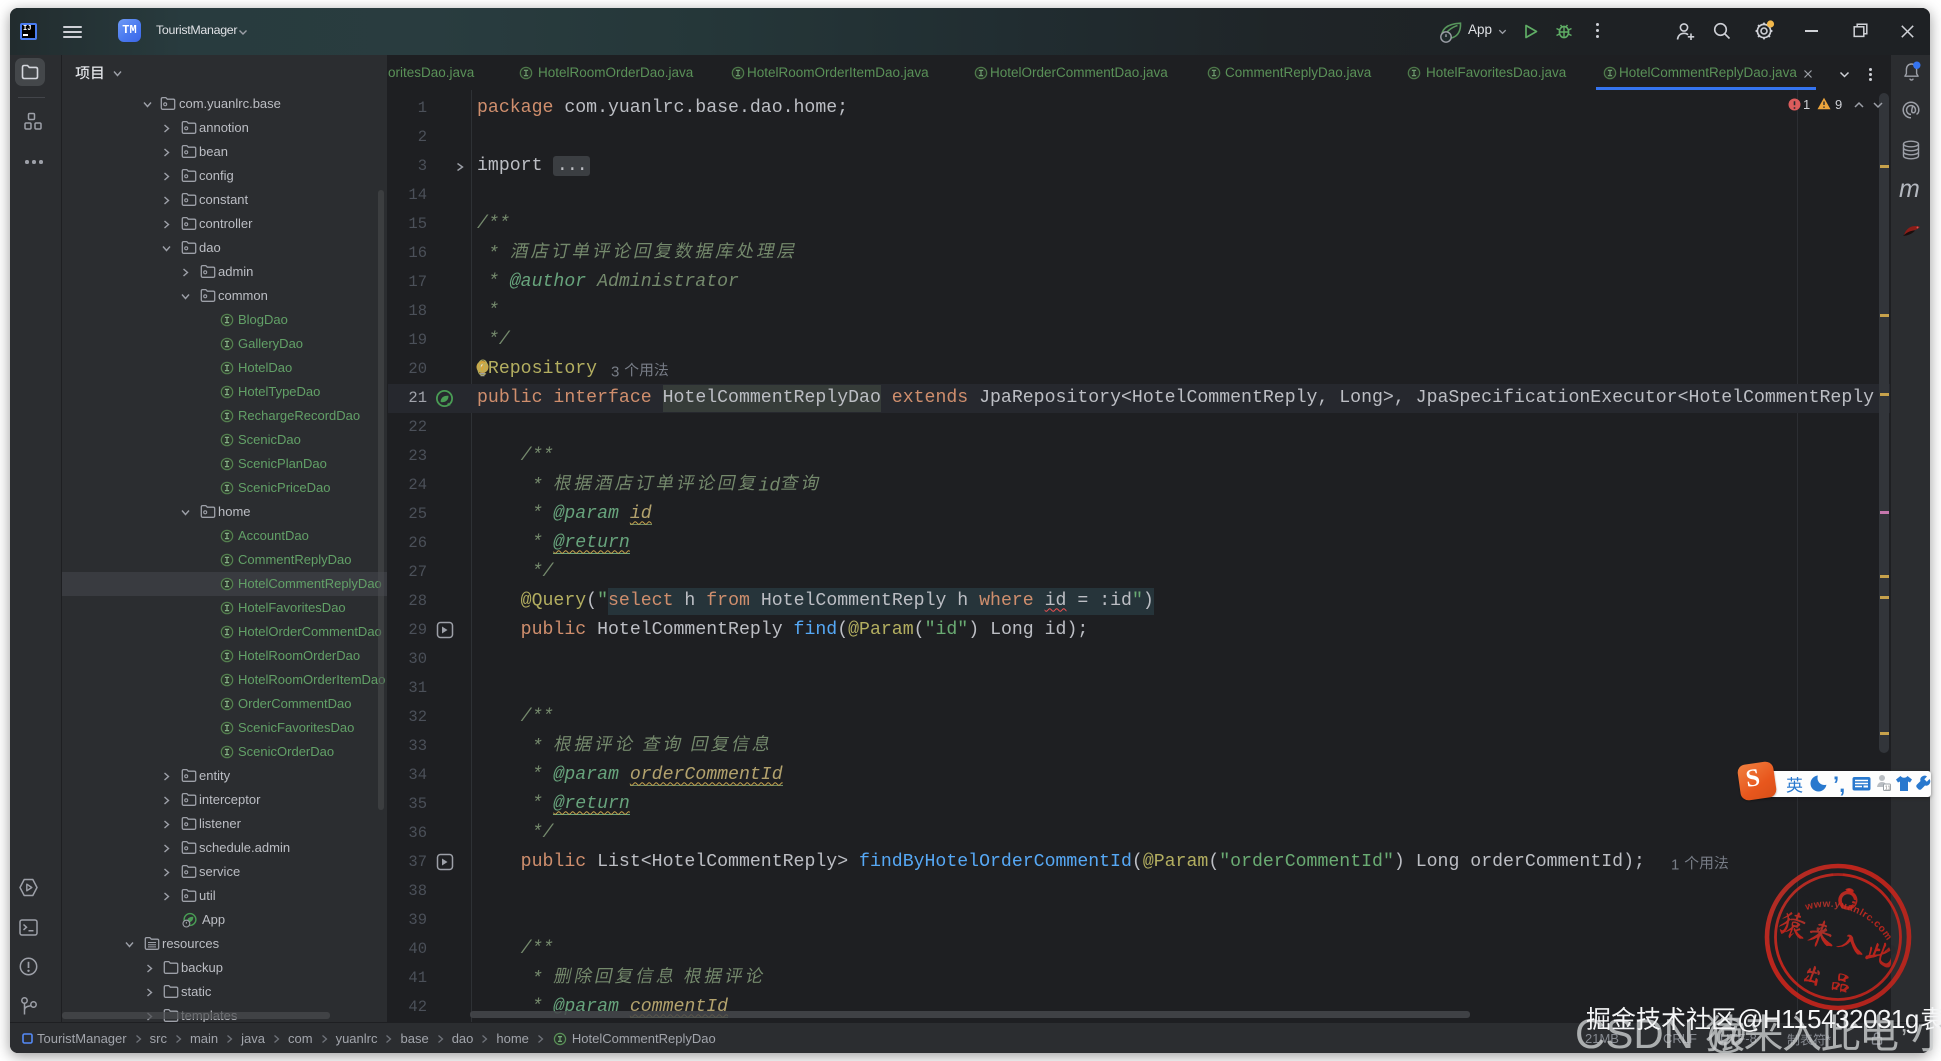 This screenshot has width=1941, height=1061. What do you see at coordinates (1828, 1019) in the screenshot?
I see `svg-text: @H115432031g` at bounding box center [1828, 1019].